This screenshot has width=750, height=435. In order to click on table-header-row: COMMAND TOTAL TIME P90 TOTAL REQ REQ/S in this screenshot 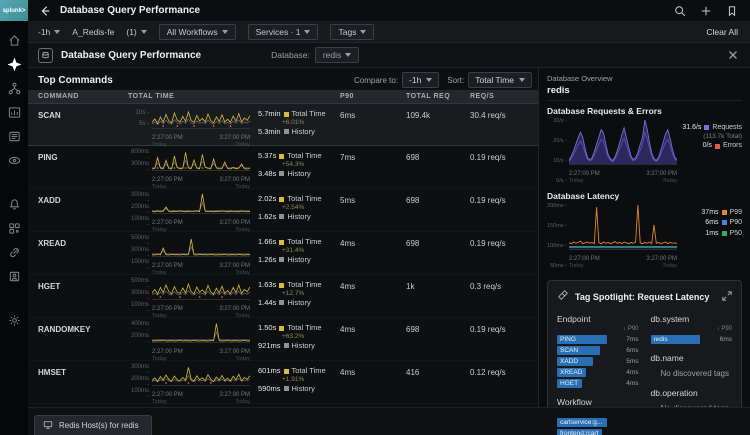, I will do `click(283, 96)`.